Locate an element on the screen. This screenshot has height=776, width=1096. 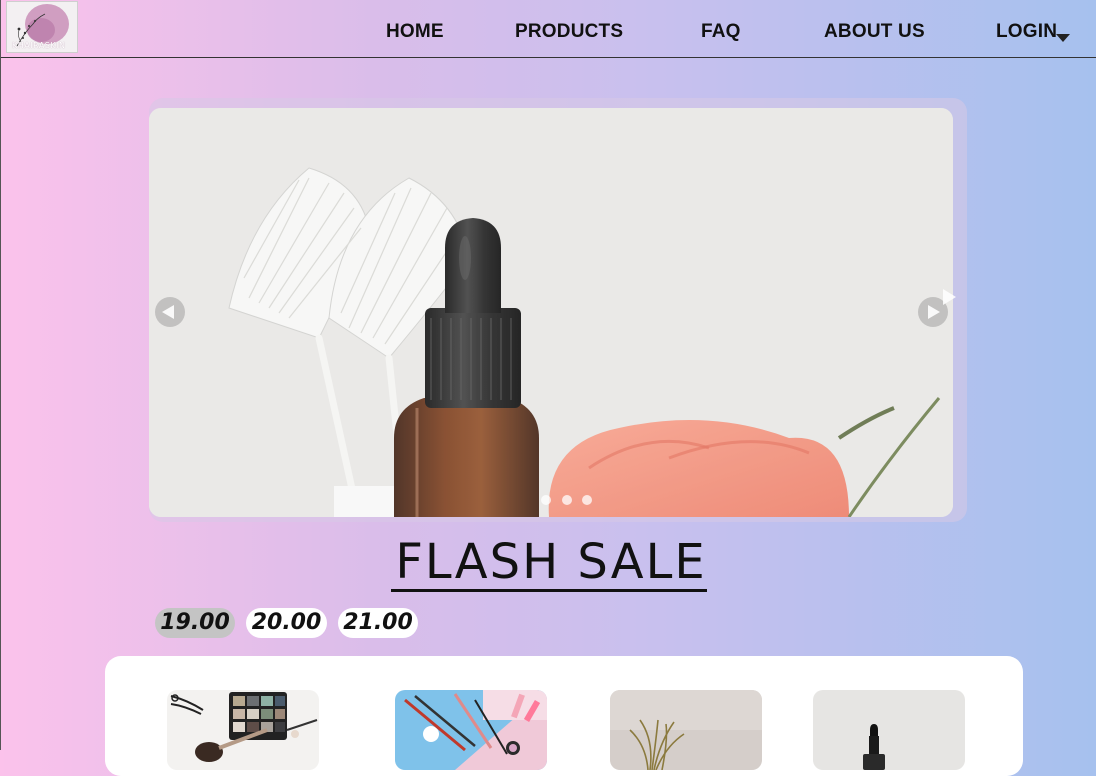
nav-faq-link: FAQ is located at coordinates (721, 32).